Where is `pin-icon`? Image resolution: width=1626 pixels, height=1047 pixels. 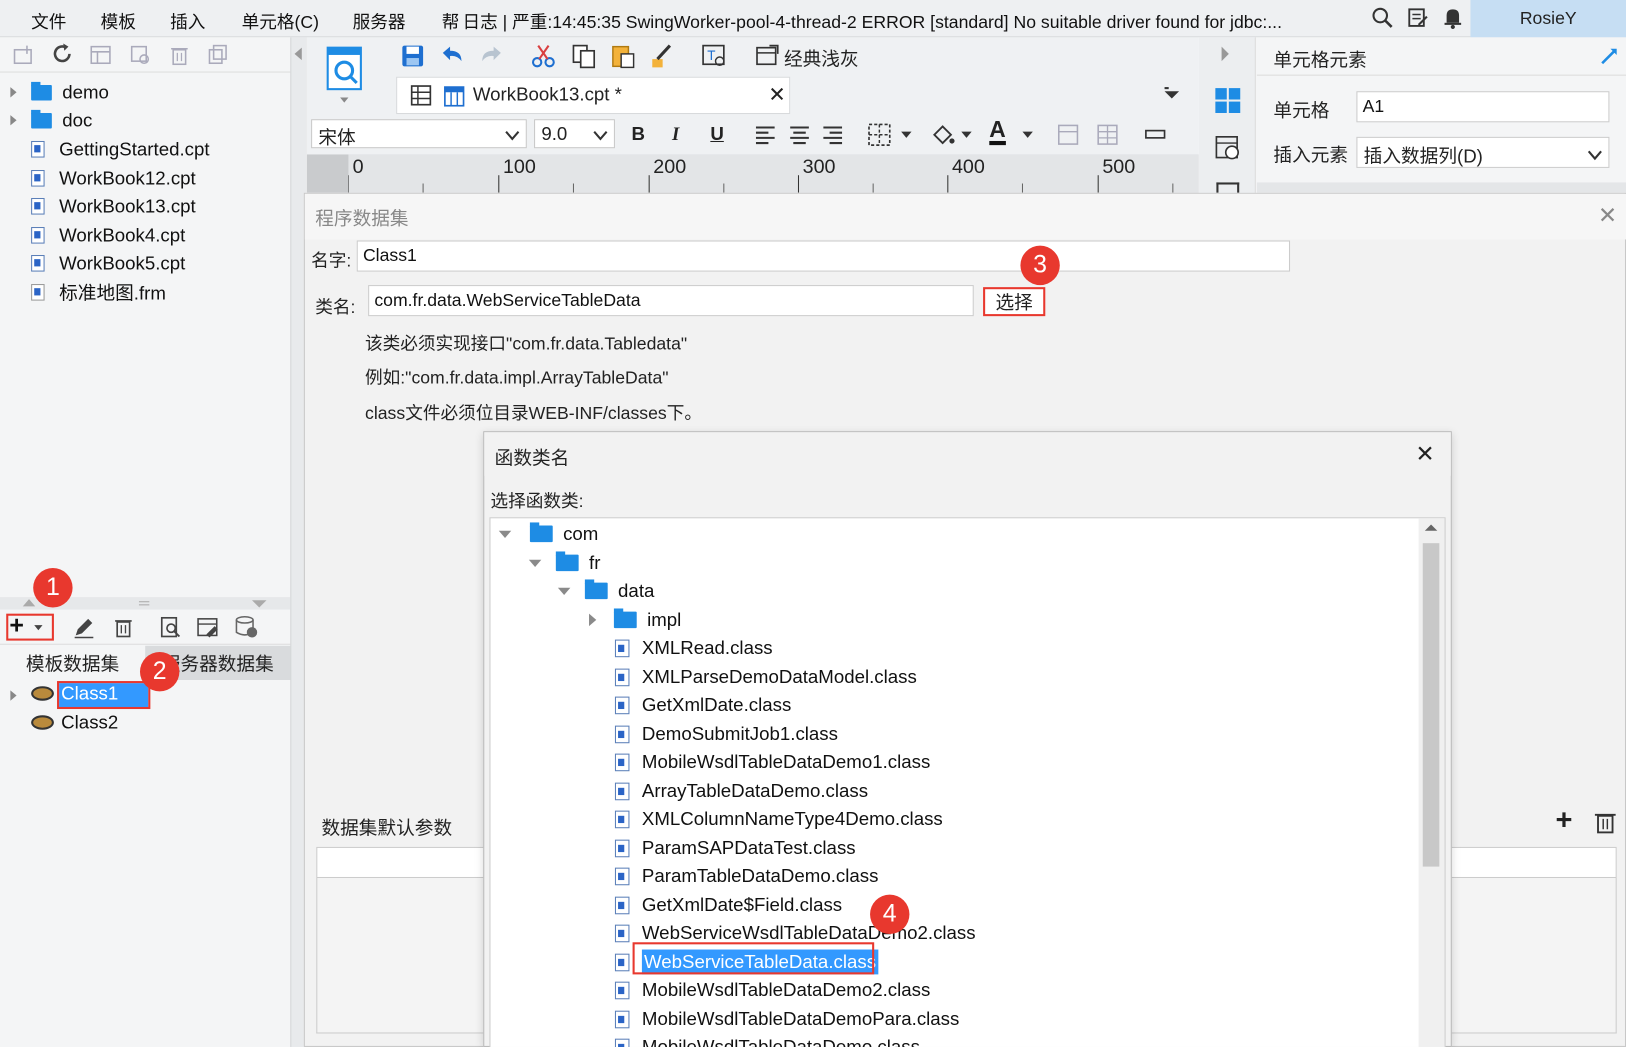
pin-icon is located at coordinates (1609, 59).